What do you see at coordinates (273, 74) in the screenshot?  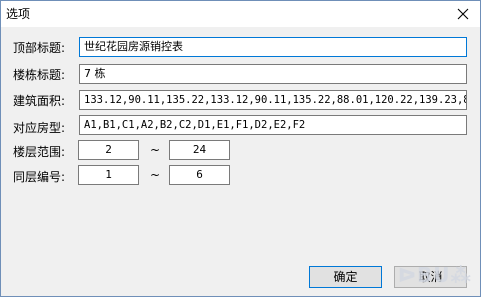 I see `building-title-input: 7 栋` at bounding box center [273, 74].